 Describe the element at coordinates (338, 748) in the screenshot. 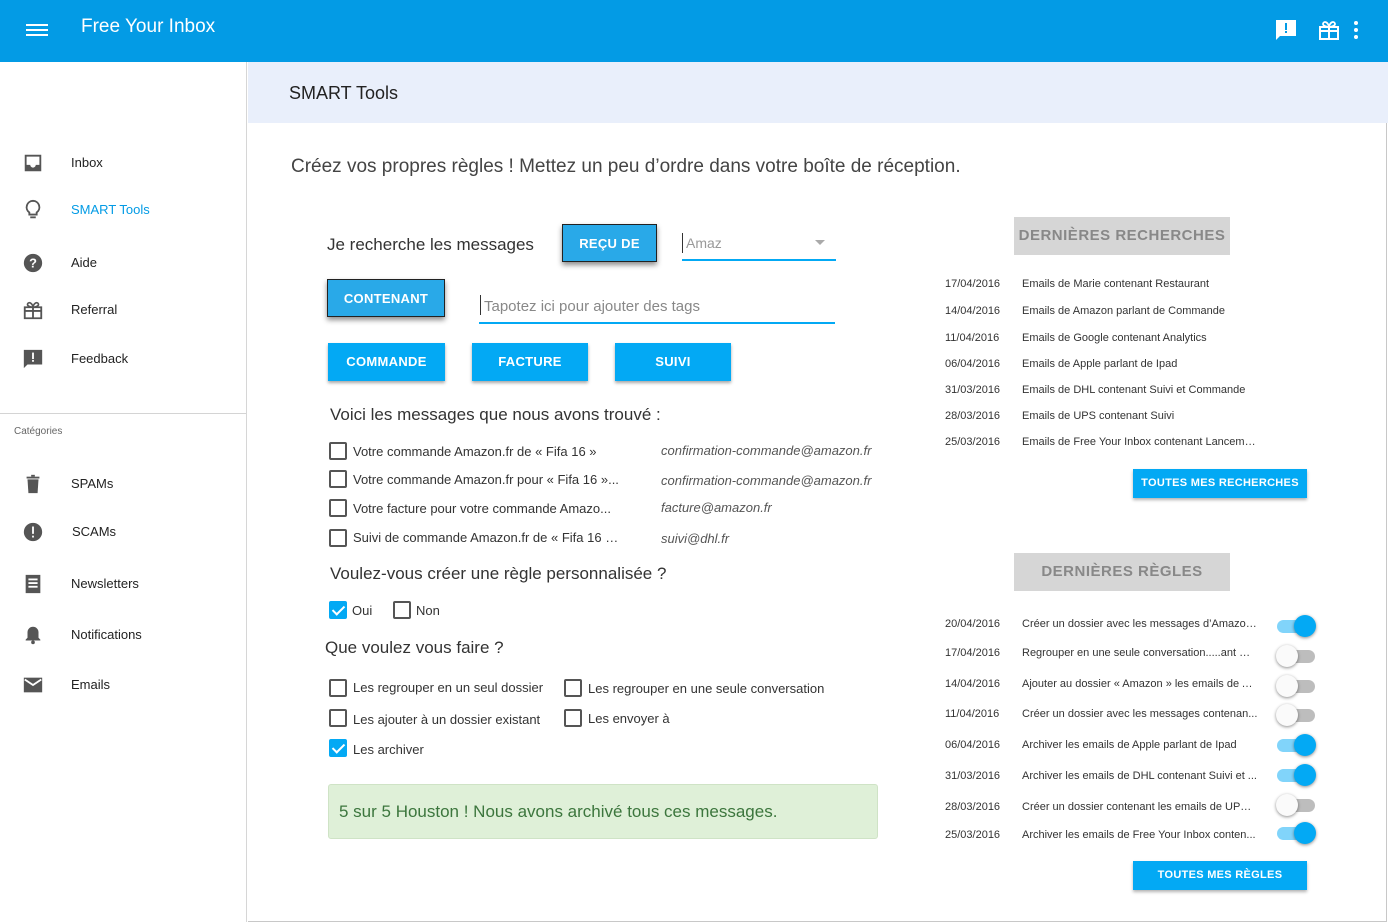

I see `action-archive-checkbox` at that location.